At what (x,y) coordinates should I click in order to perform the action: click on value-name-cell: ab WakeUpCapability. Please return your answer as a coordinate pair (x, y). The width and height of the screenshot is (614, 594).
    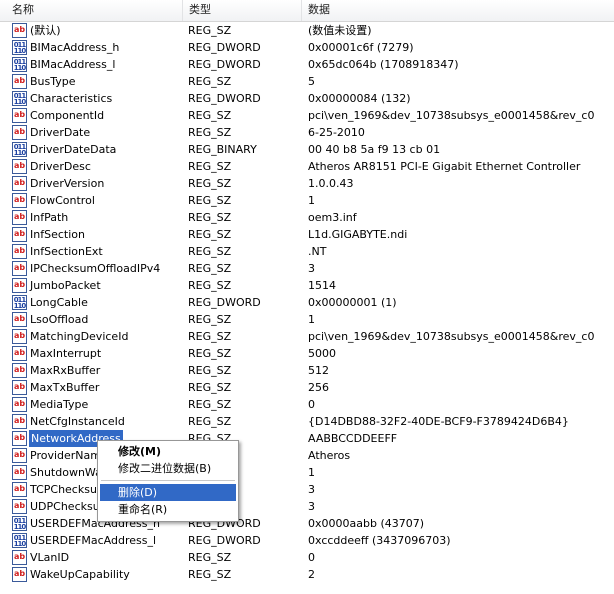
    Looking at the image, I should click on (97, 574).